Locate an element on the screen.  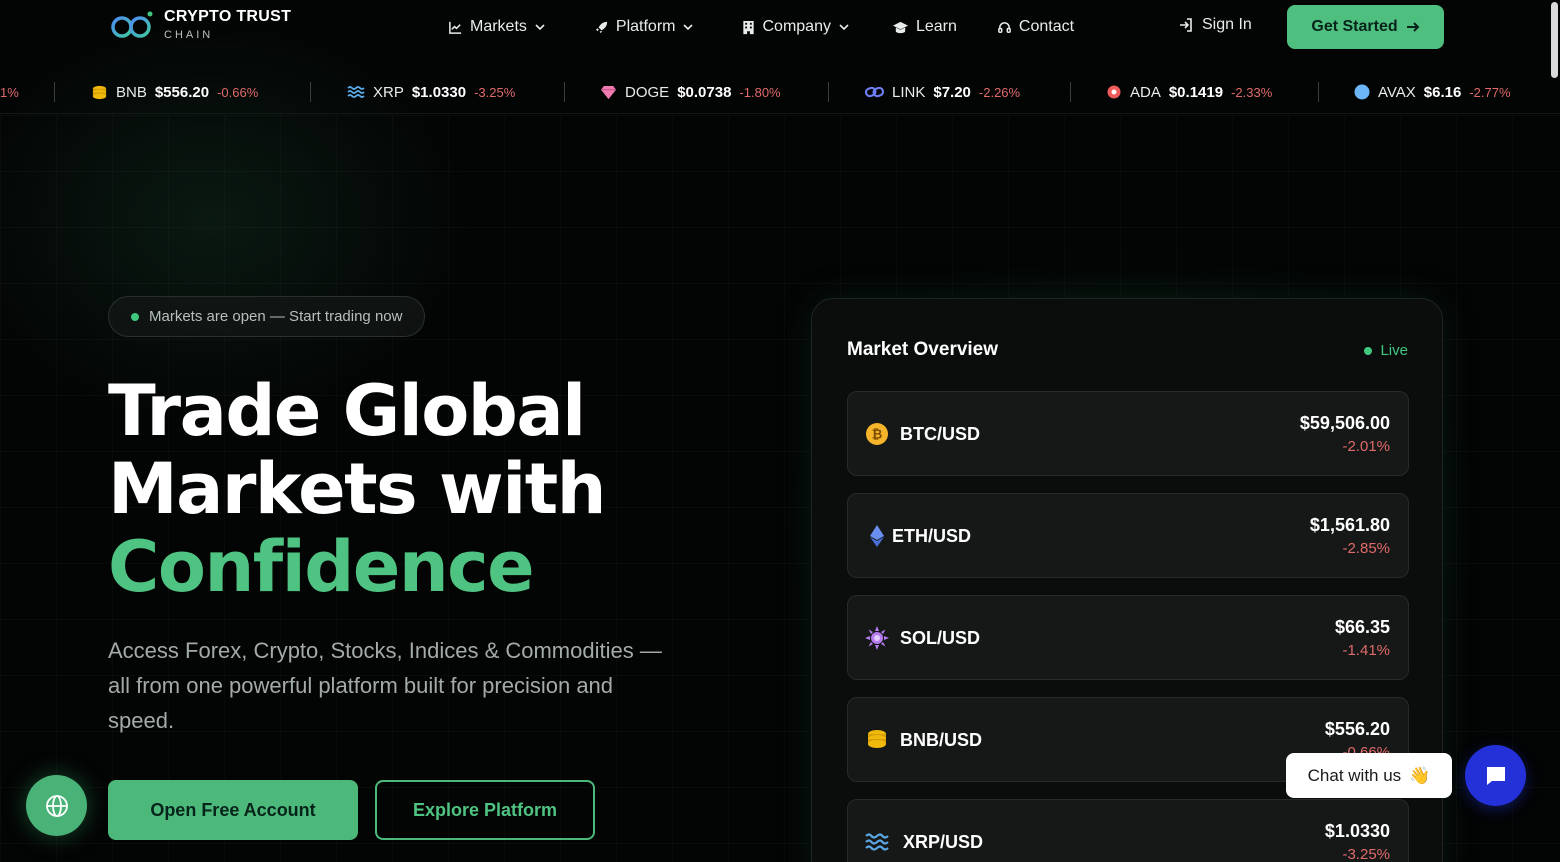
ticker-change: -2.26% is located at coordinates (999, 92).